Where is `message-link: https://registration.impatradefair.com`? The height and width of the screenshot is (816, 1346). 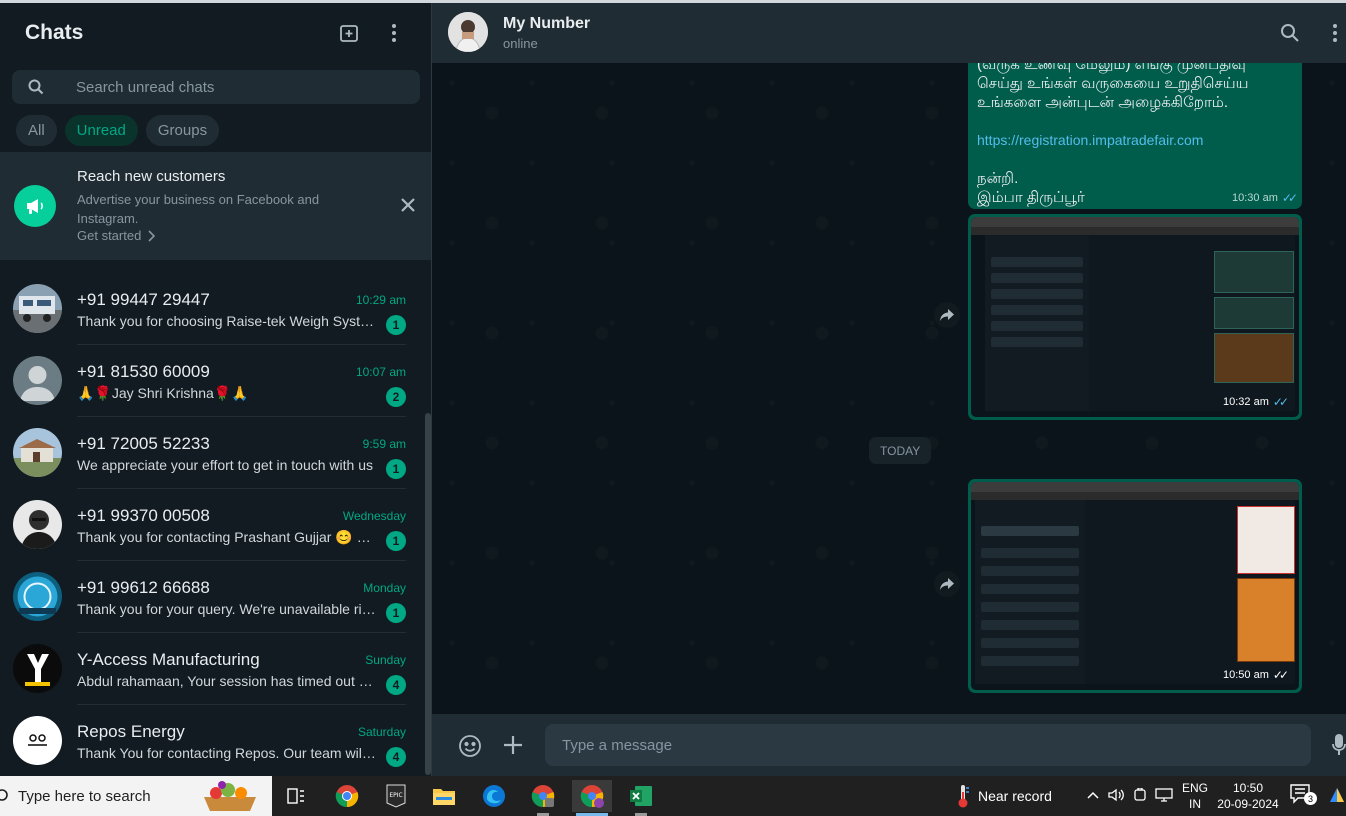
message-link: https://registration.impatradefair.com is located at coordinates (1135, 140).